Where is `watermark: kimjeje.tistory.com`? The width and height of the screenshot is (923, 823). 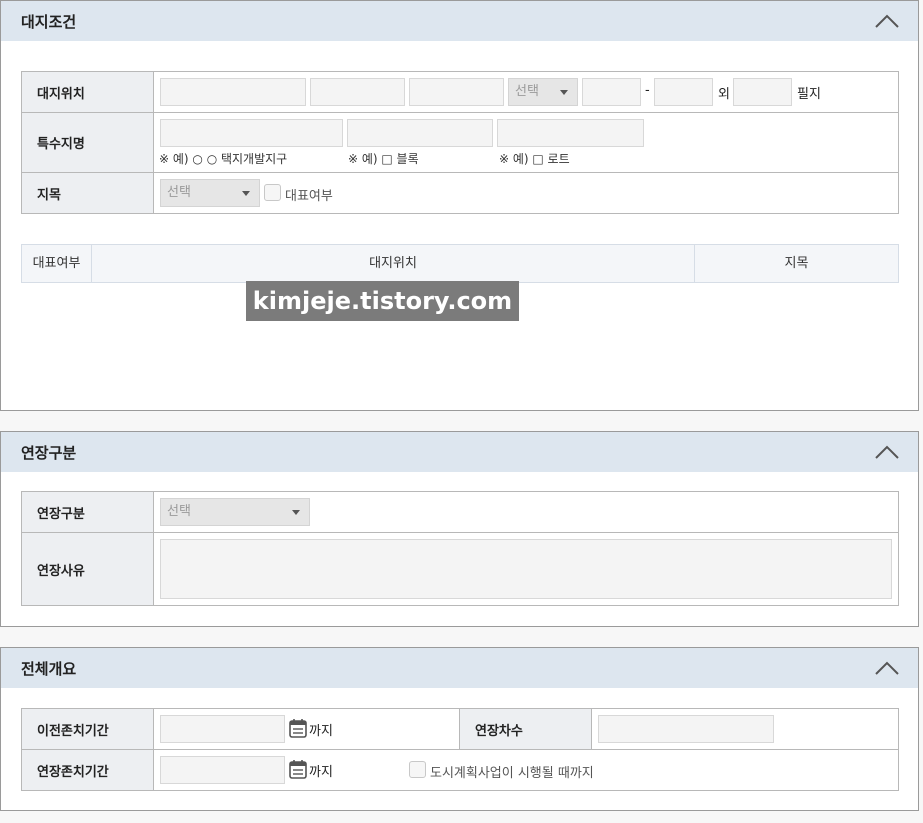
watermark: kimjeje.tistory.com is located at coordinates (382, 301).